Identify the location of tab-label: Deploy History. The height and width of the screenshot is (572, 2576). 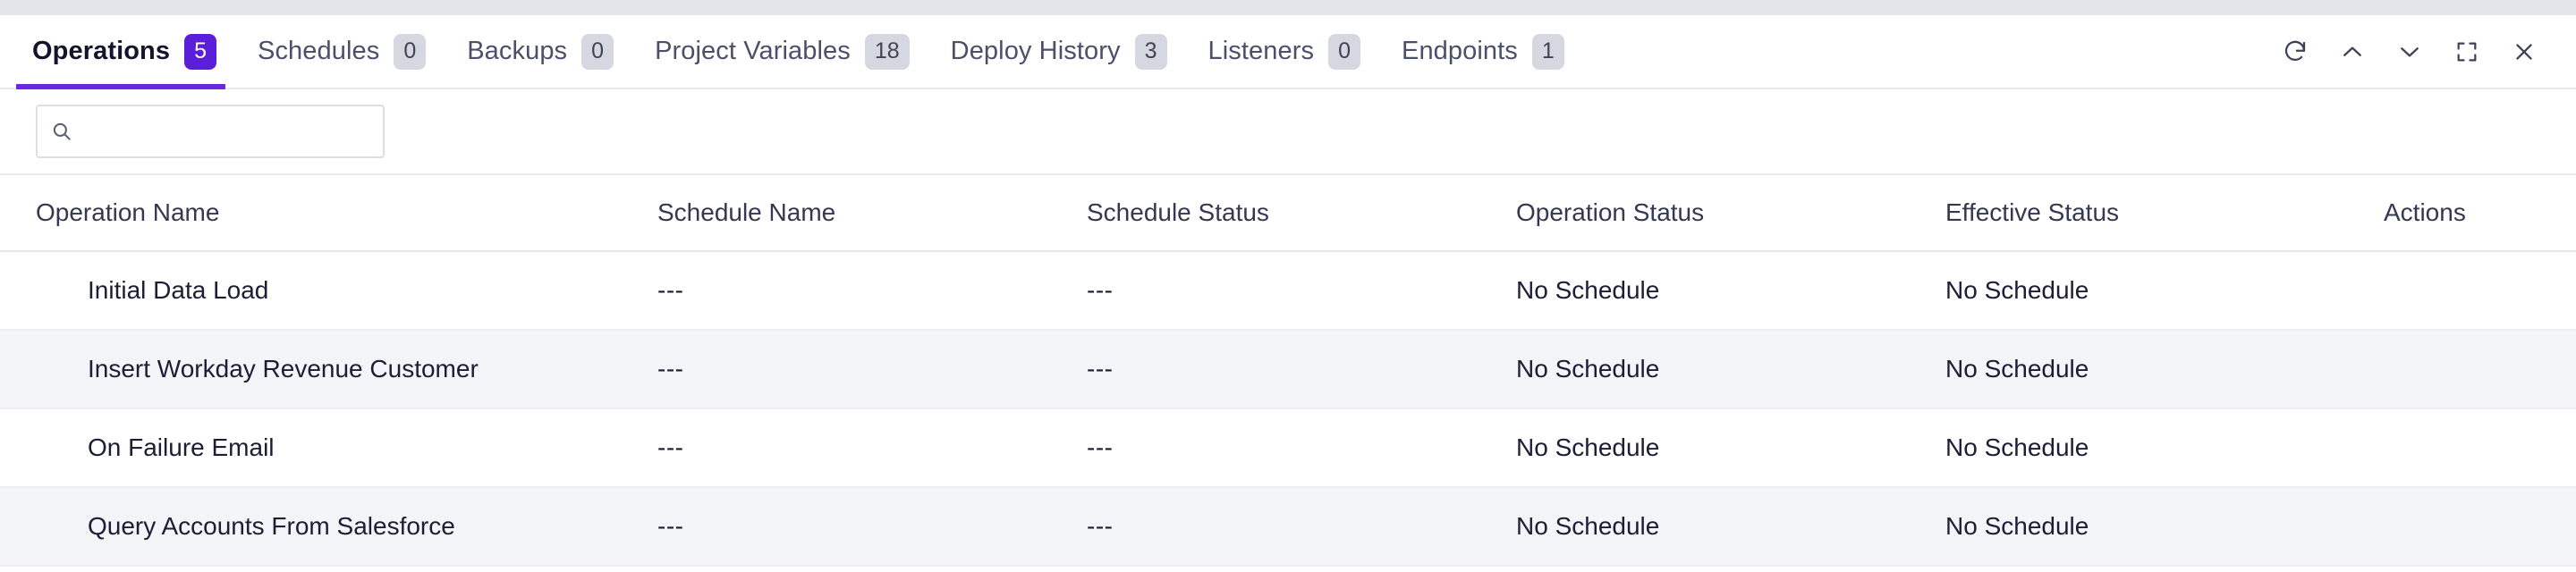
(1035, 51).